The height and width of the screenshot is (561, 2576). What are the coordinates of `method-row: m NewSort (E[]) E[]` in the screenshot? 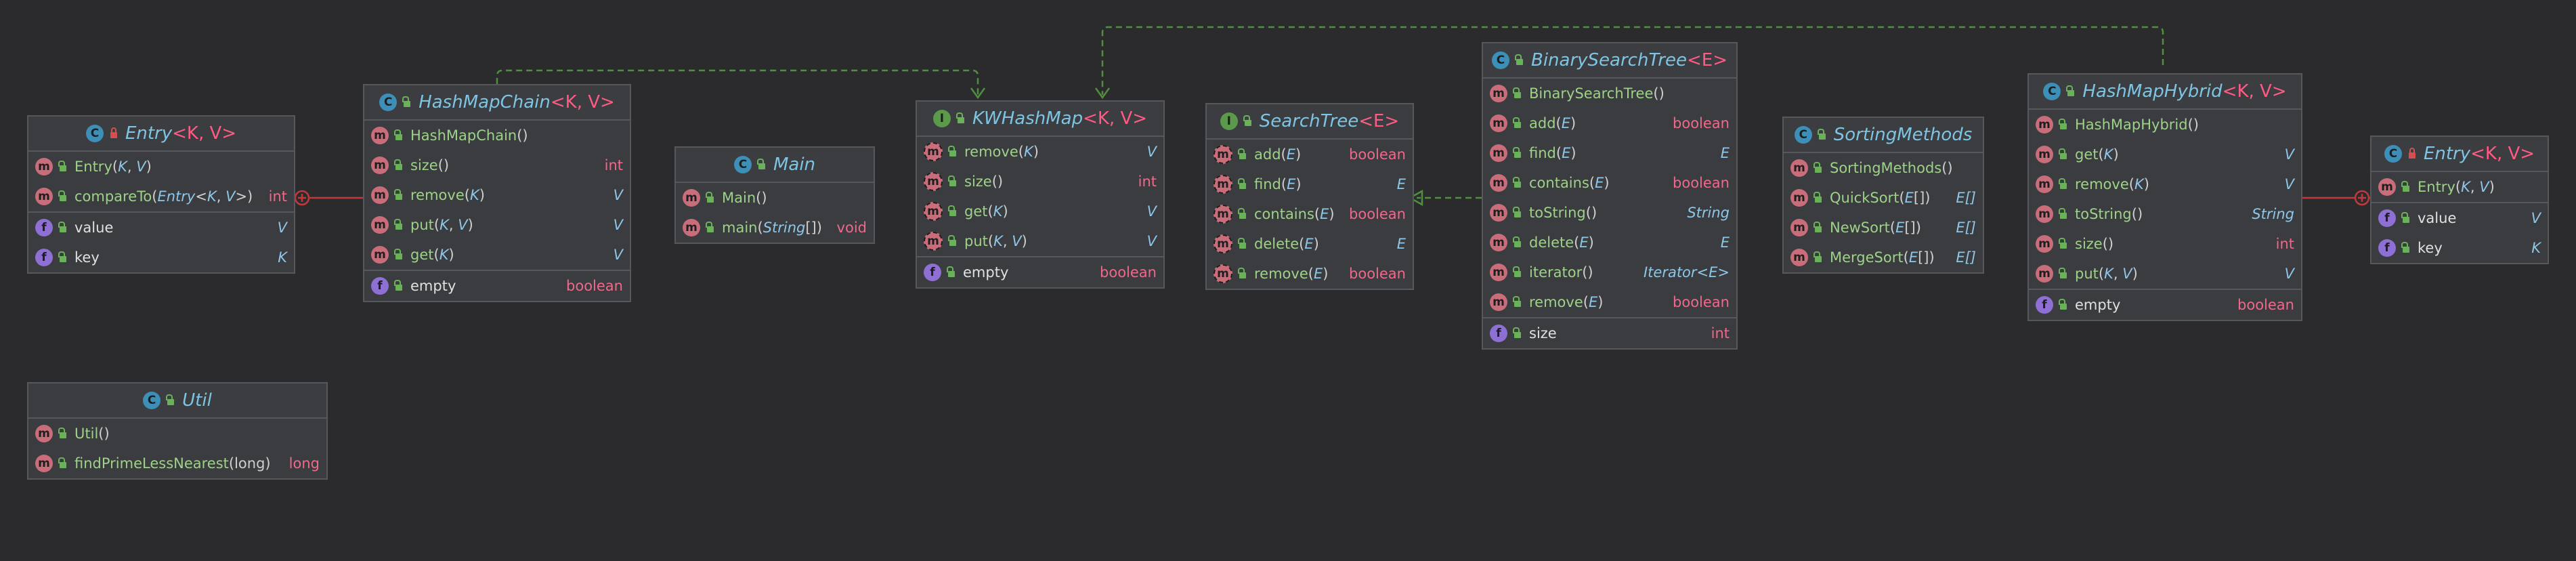 It's located at (1883, 228).